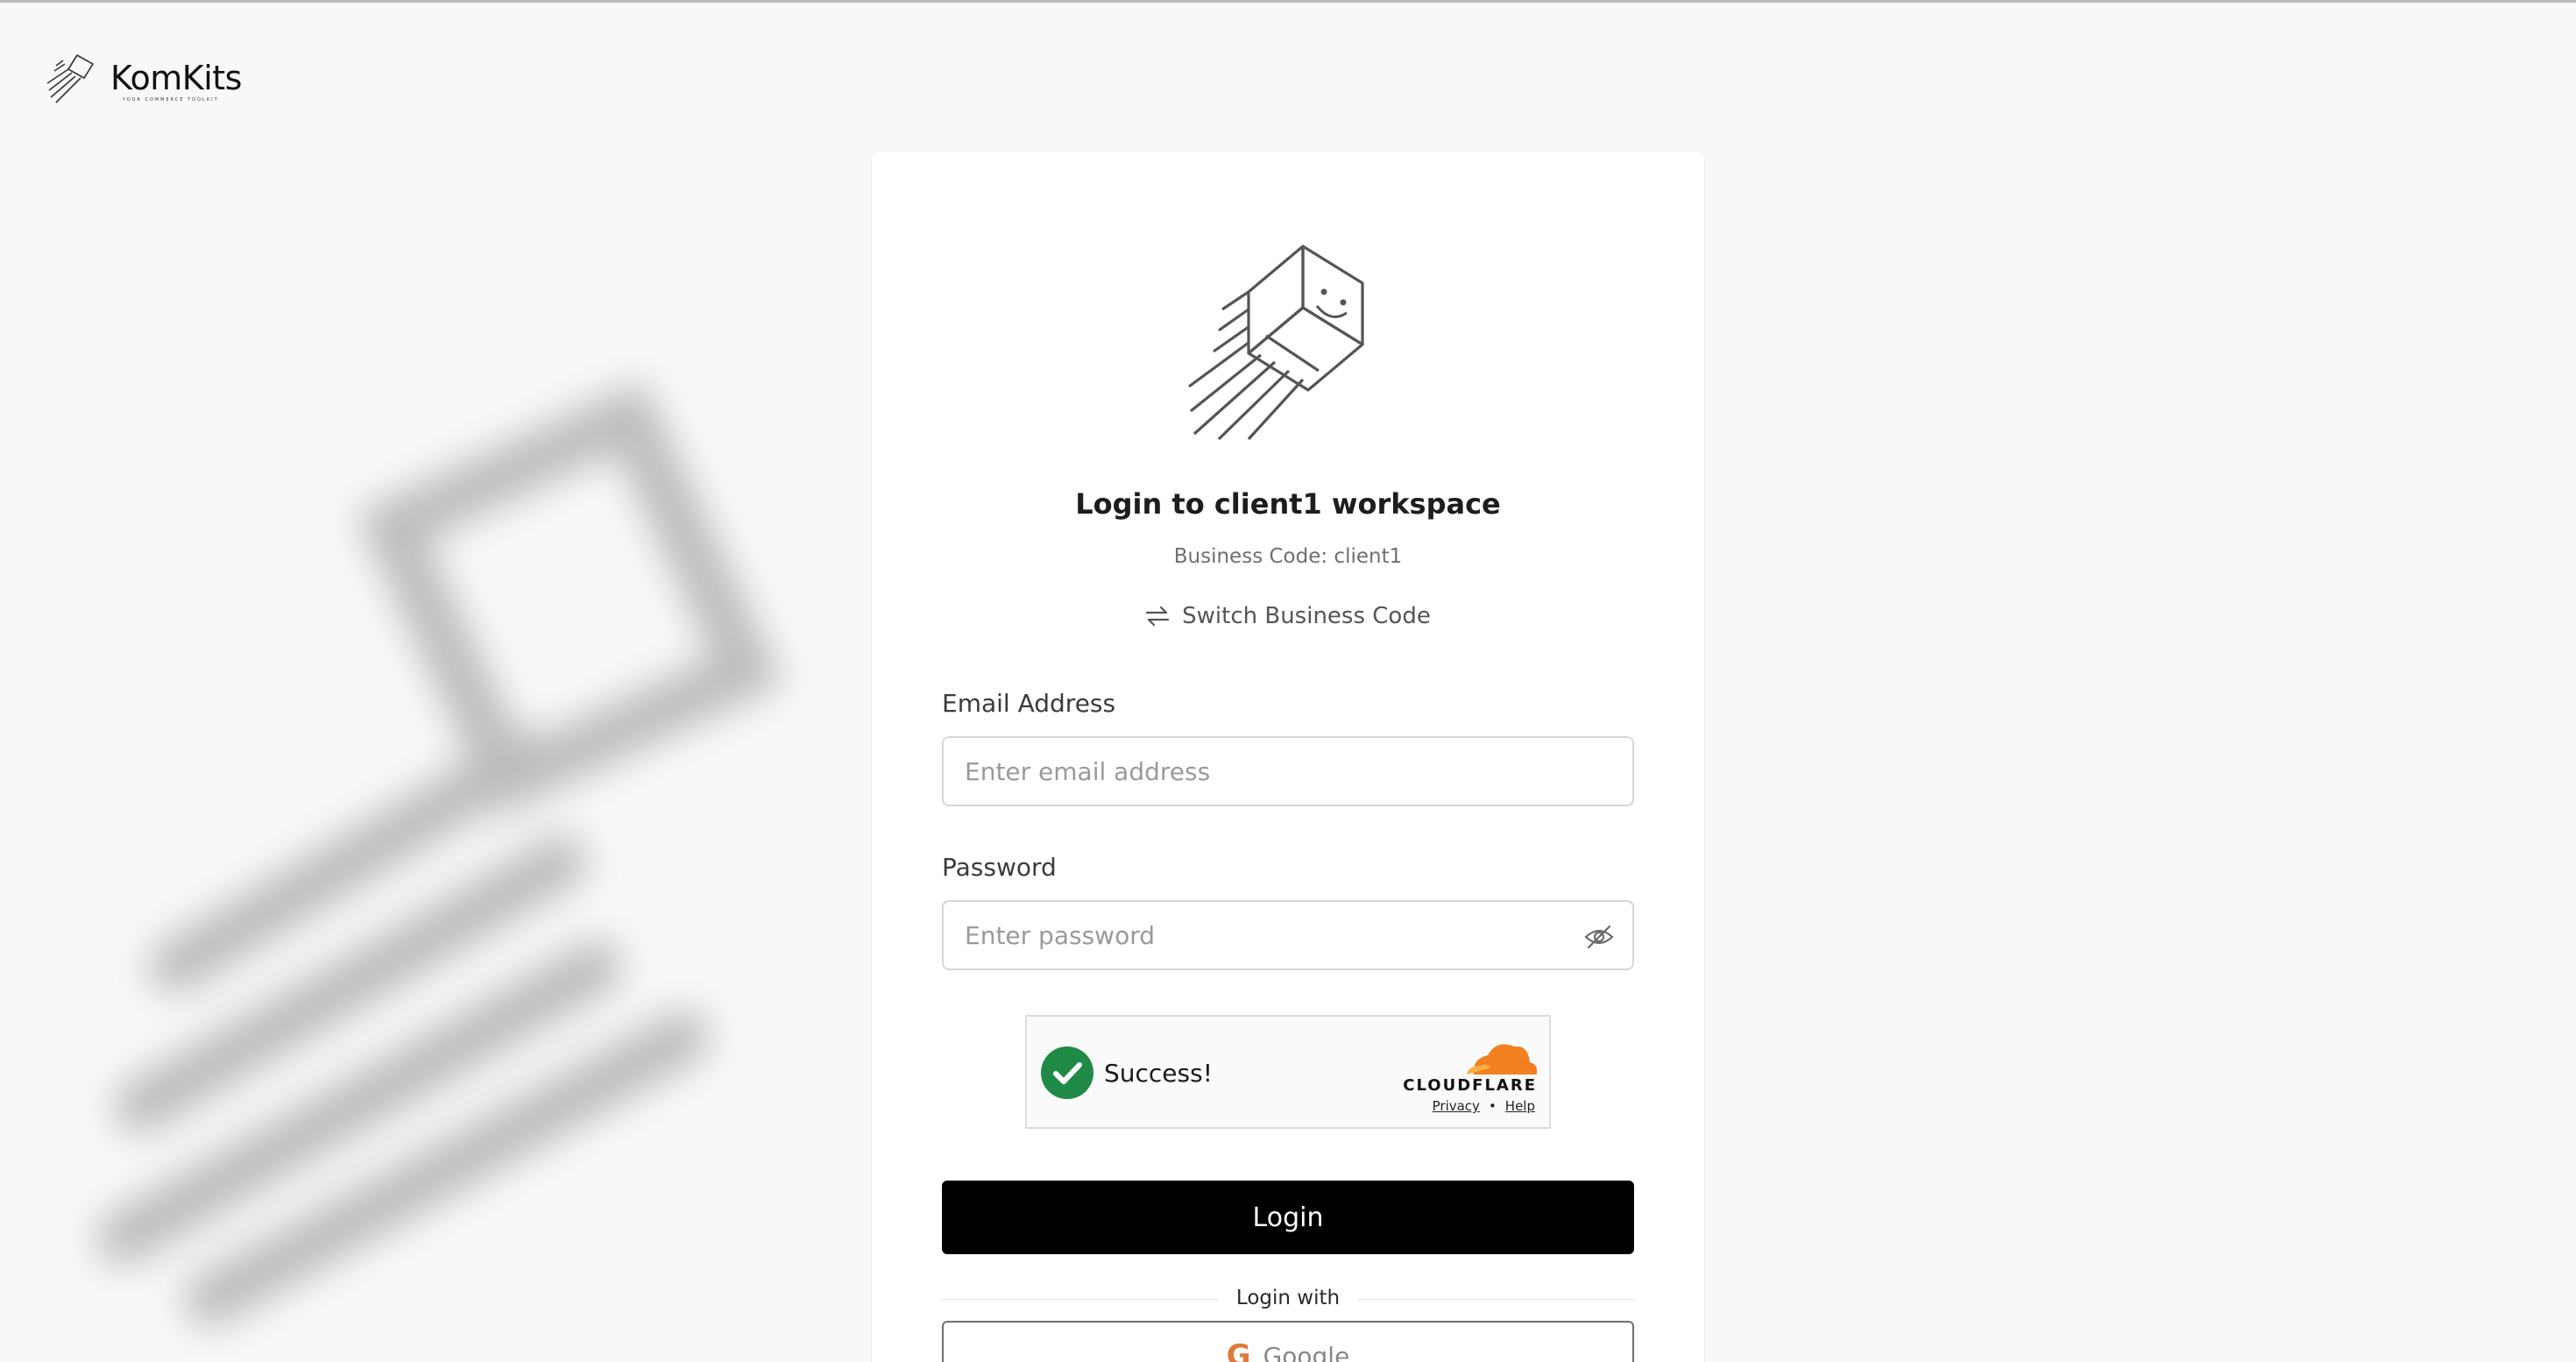  I want to click on password-field-wrapper, so click(1288, 935).